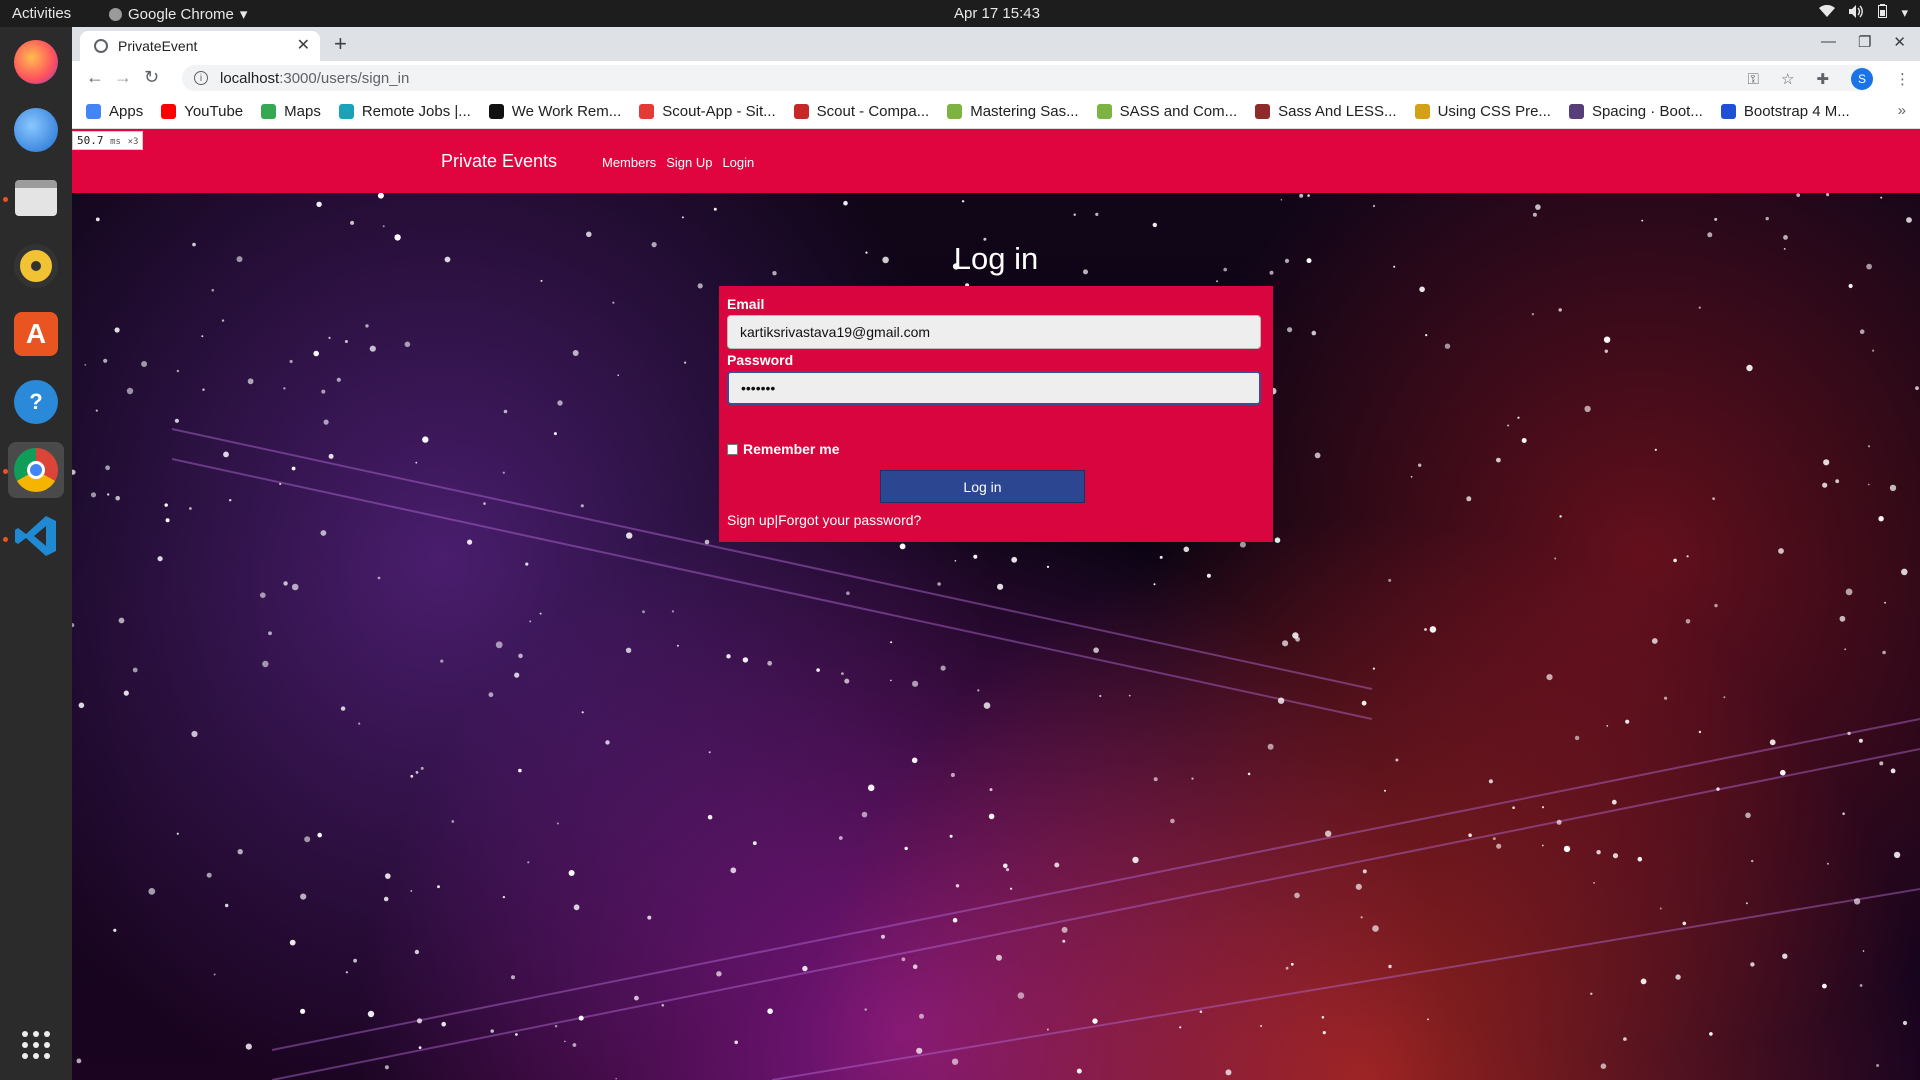 Image resolution: width=1920 pixels, height=1080 pixels. Describe the element at coordinates (1027, 78) in the screenshot. I see `address-bar: i localhost:3000/users/sign_in` at that location.